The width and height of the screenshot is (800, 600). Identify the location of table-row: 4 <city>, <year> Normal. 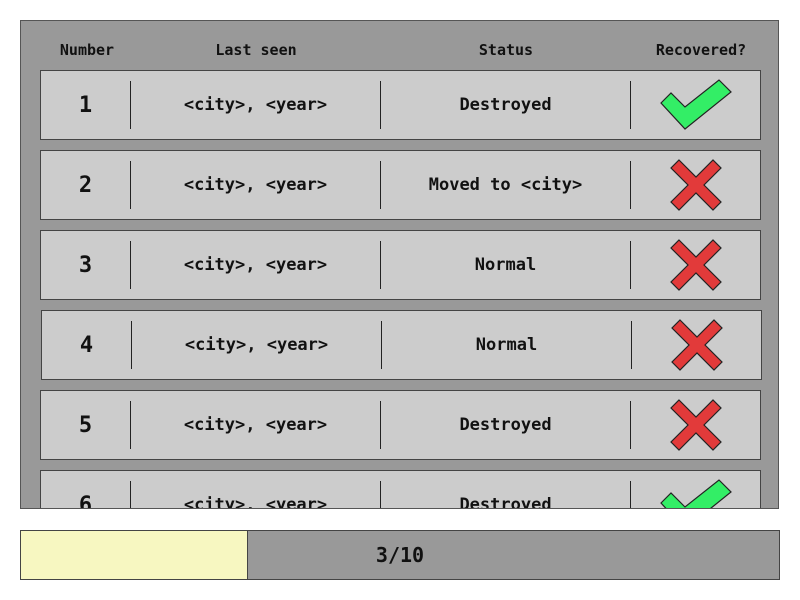
(401, 345).